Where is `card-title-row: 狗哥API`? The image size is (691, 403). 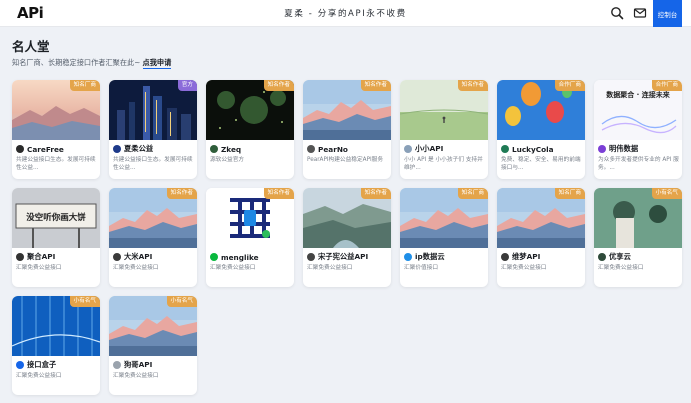 card-title-row: 狗哥API is located at coordinates (132, 365).